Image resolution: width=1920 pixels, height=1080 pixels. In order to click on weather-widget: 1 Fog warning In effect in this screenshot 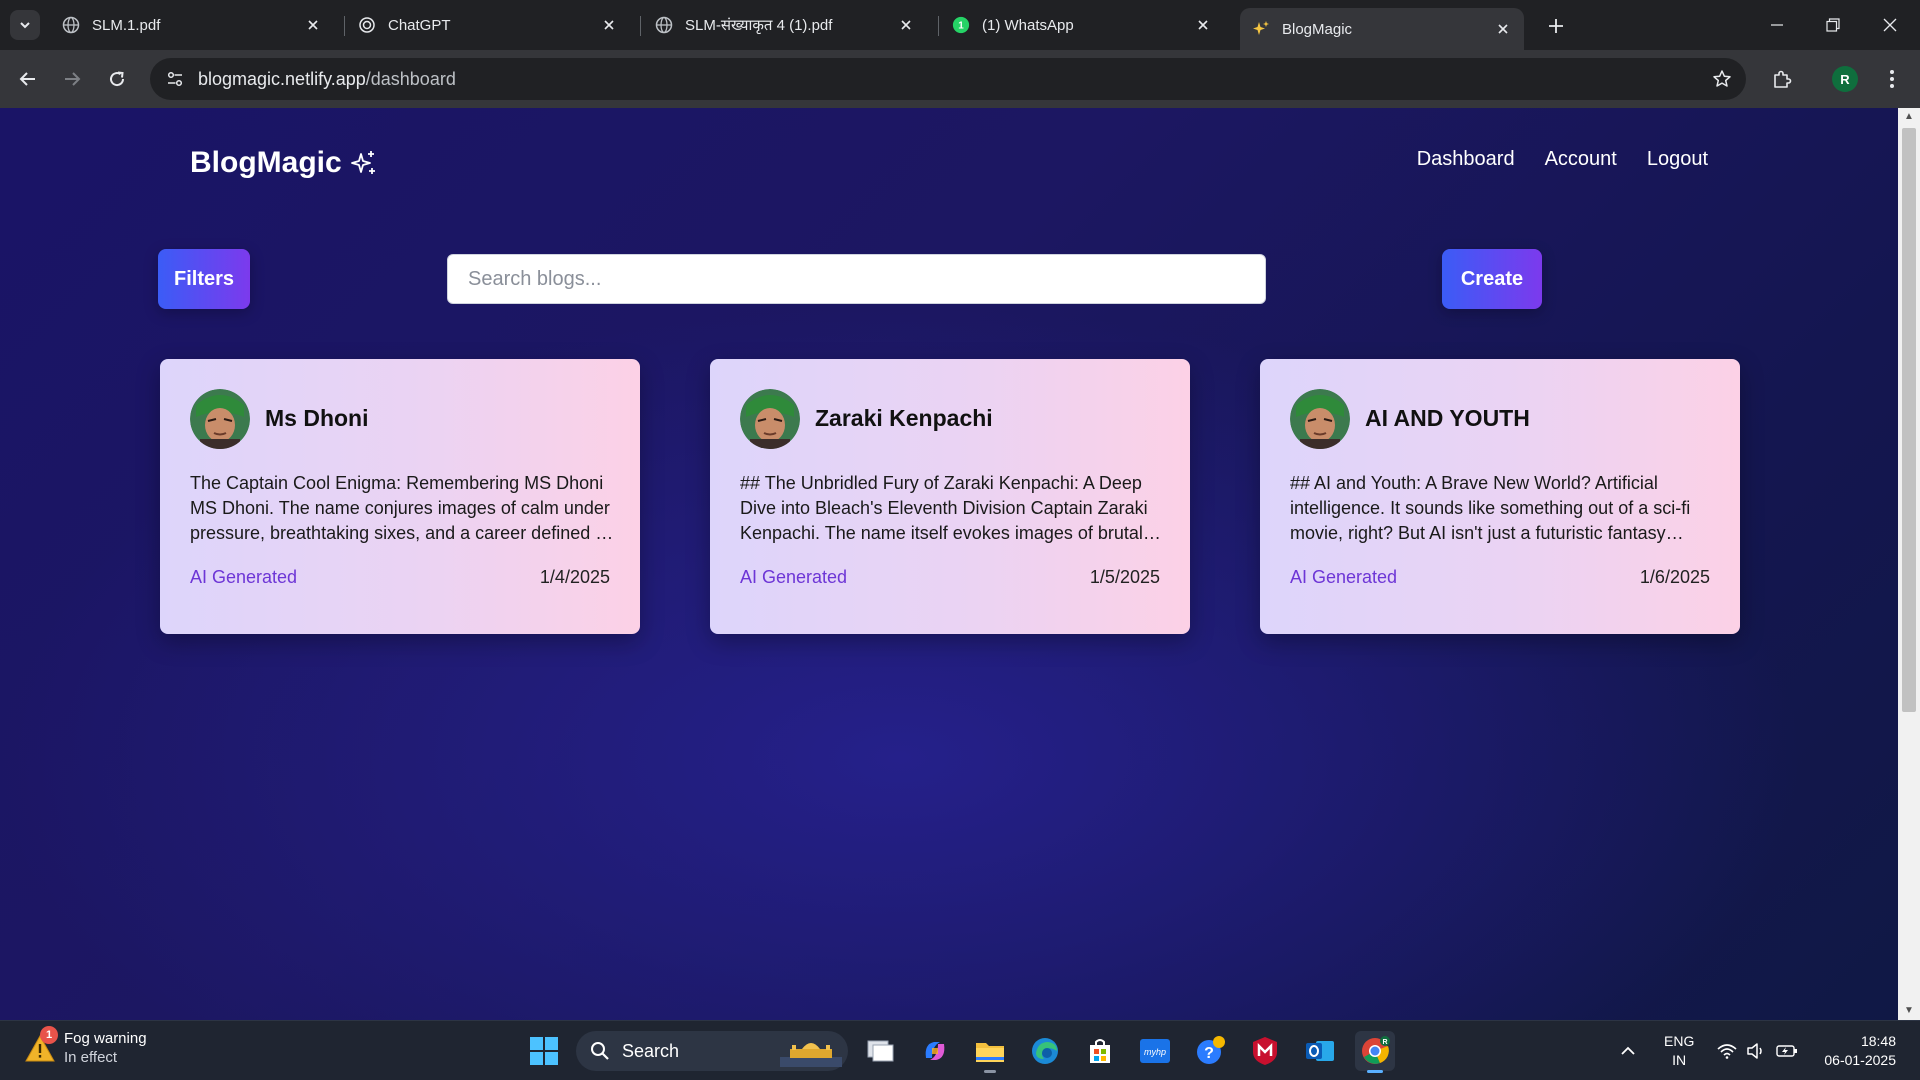, I will do `click(84, 1046)`.